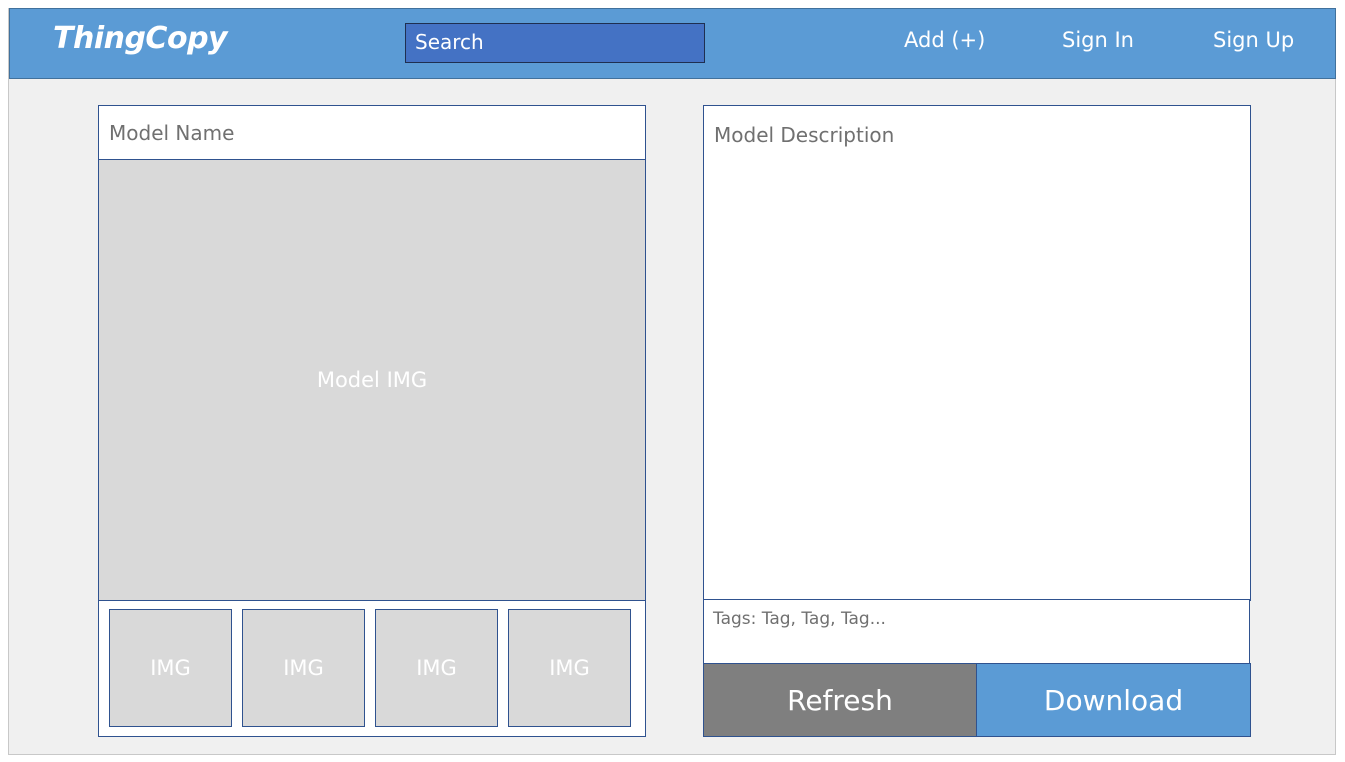  What do you see at coordinates (372, 668) in the screenshot?
I see `thumbnail-strip: IMG IMG IMG IMG` at bounding box center [372, 668].